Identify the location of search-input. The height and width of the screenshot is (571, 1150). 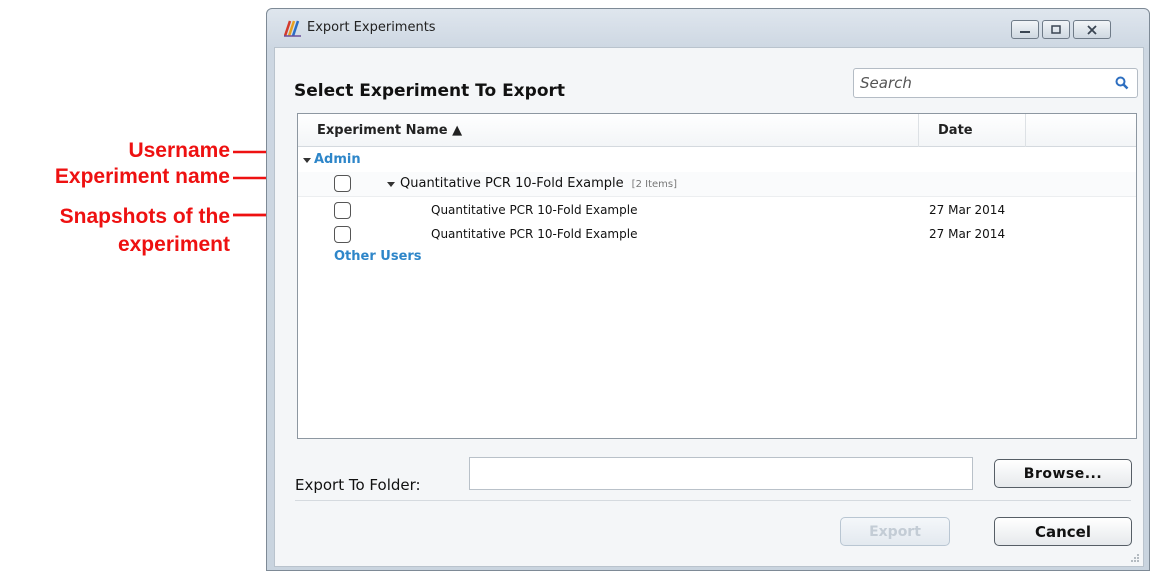
(980, 83).